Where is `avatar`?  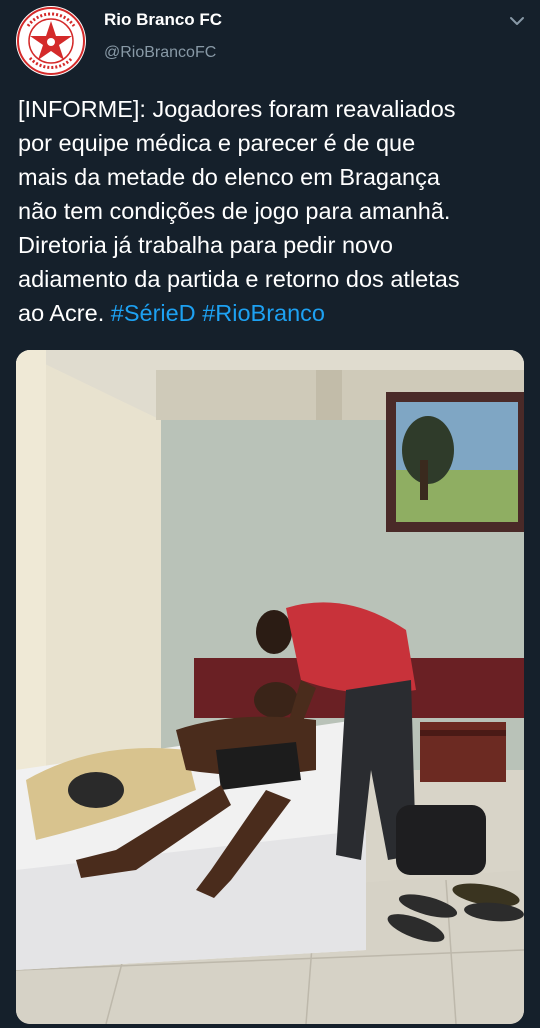 avatar is located at coordinates (51, 41).